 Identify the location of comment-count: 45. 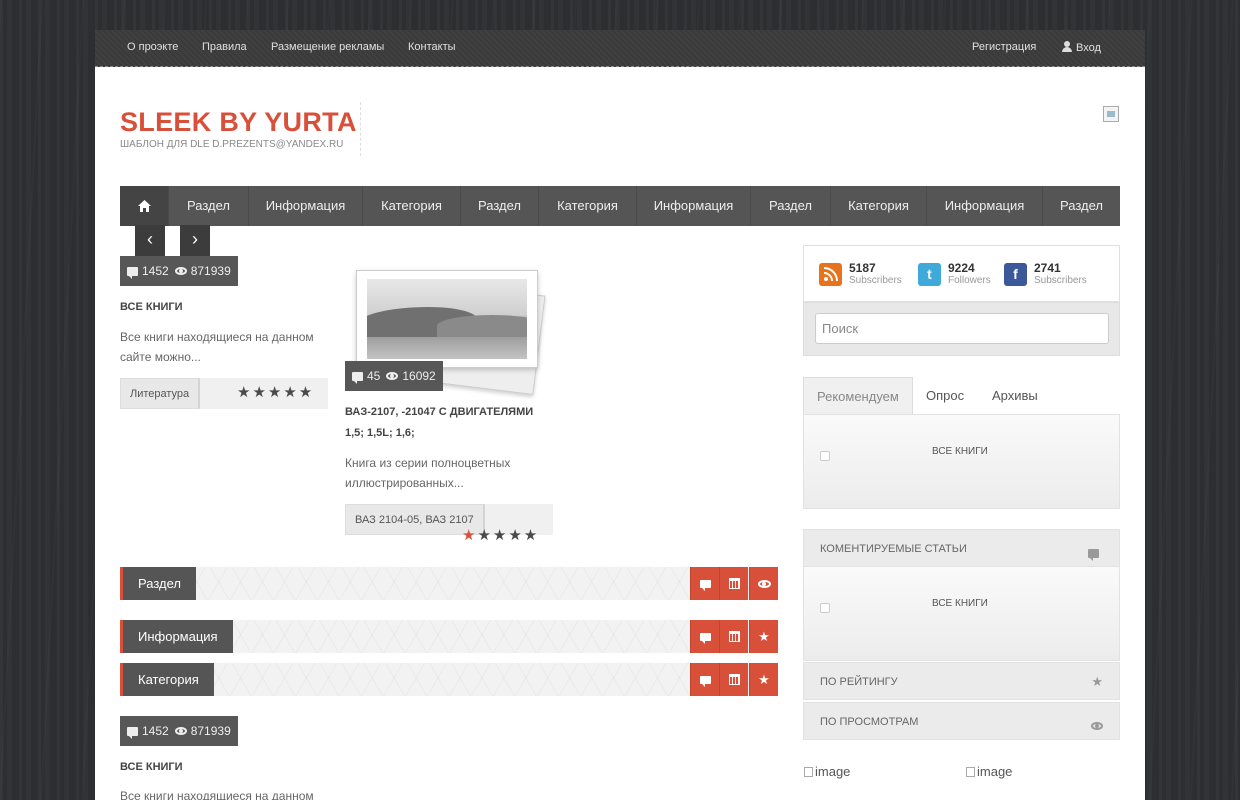
(374, 376).